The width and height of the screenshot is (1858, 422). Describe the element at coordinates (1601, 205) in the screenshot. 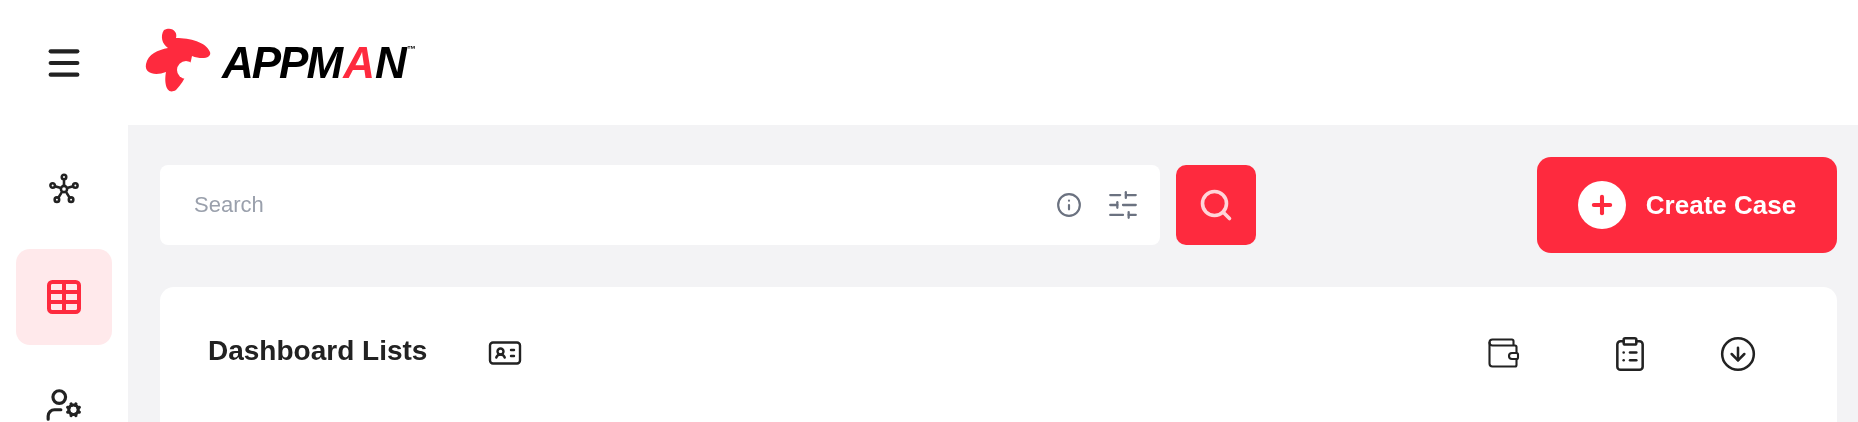

I see `plus-icon` at that location.